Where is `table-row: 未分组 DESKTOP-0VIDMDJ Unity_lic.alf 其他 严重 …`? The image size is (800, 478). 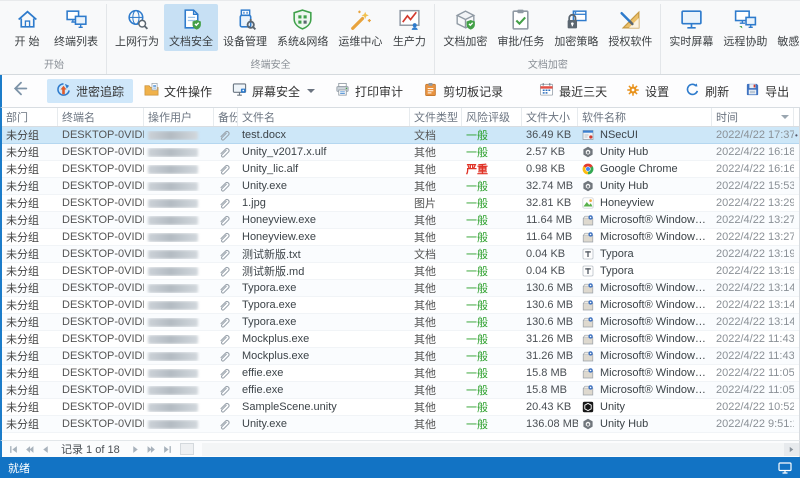 table-row: 未分组 DESKTOP-0VIDMDJ Unity_lic.alf 其他 严重 … is located at coordinates (400, 169).